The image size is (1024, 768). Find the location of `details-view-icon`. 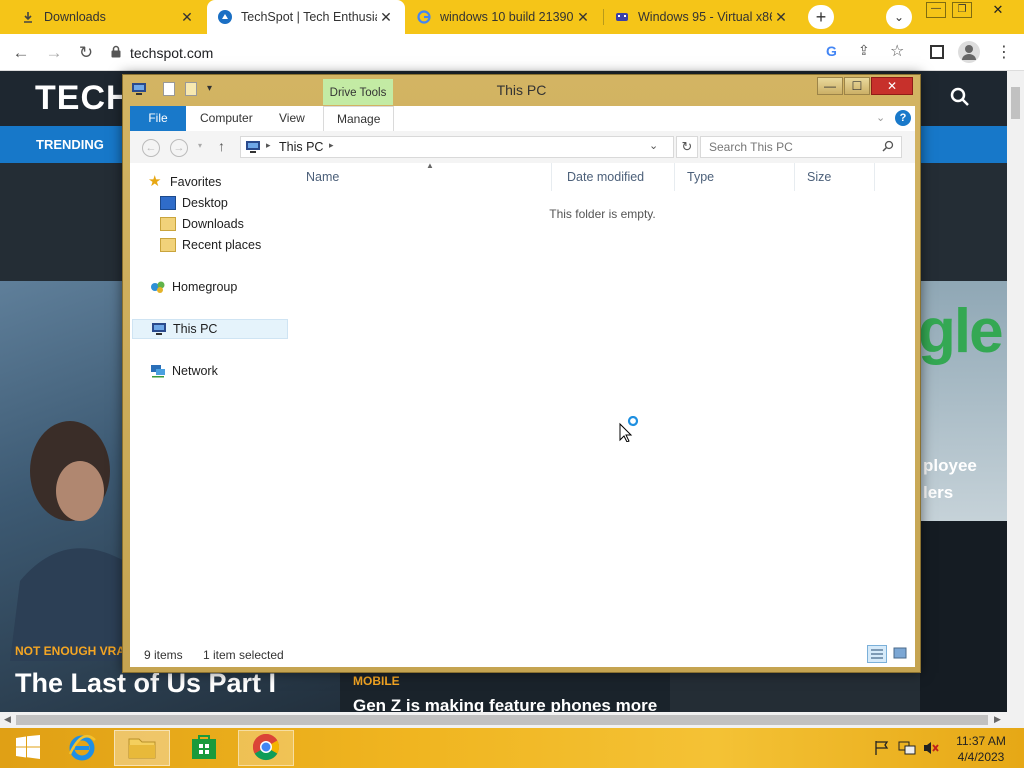

details-view-icon is located at coordinates (877, 654).